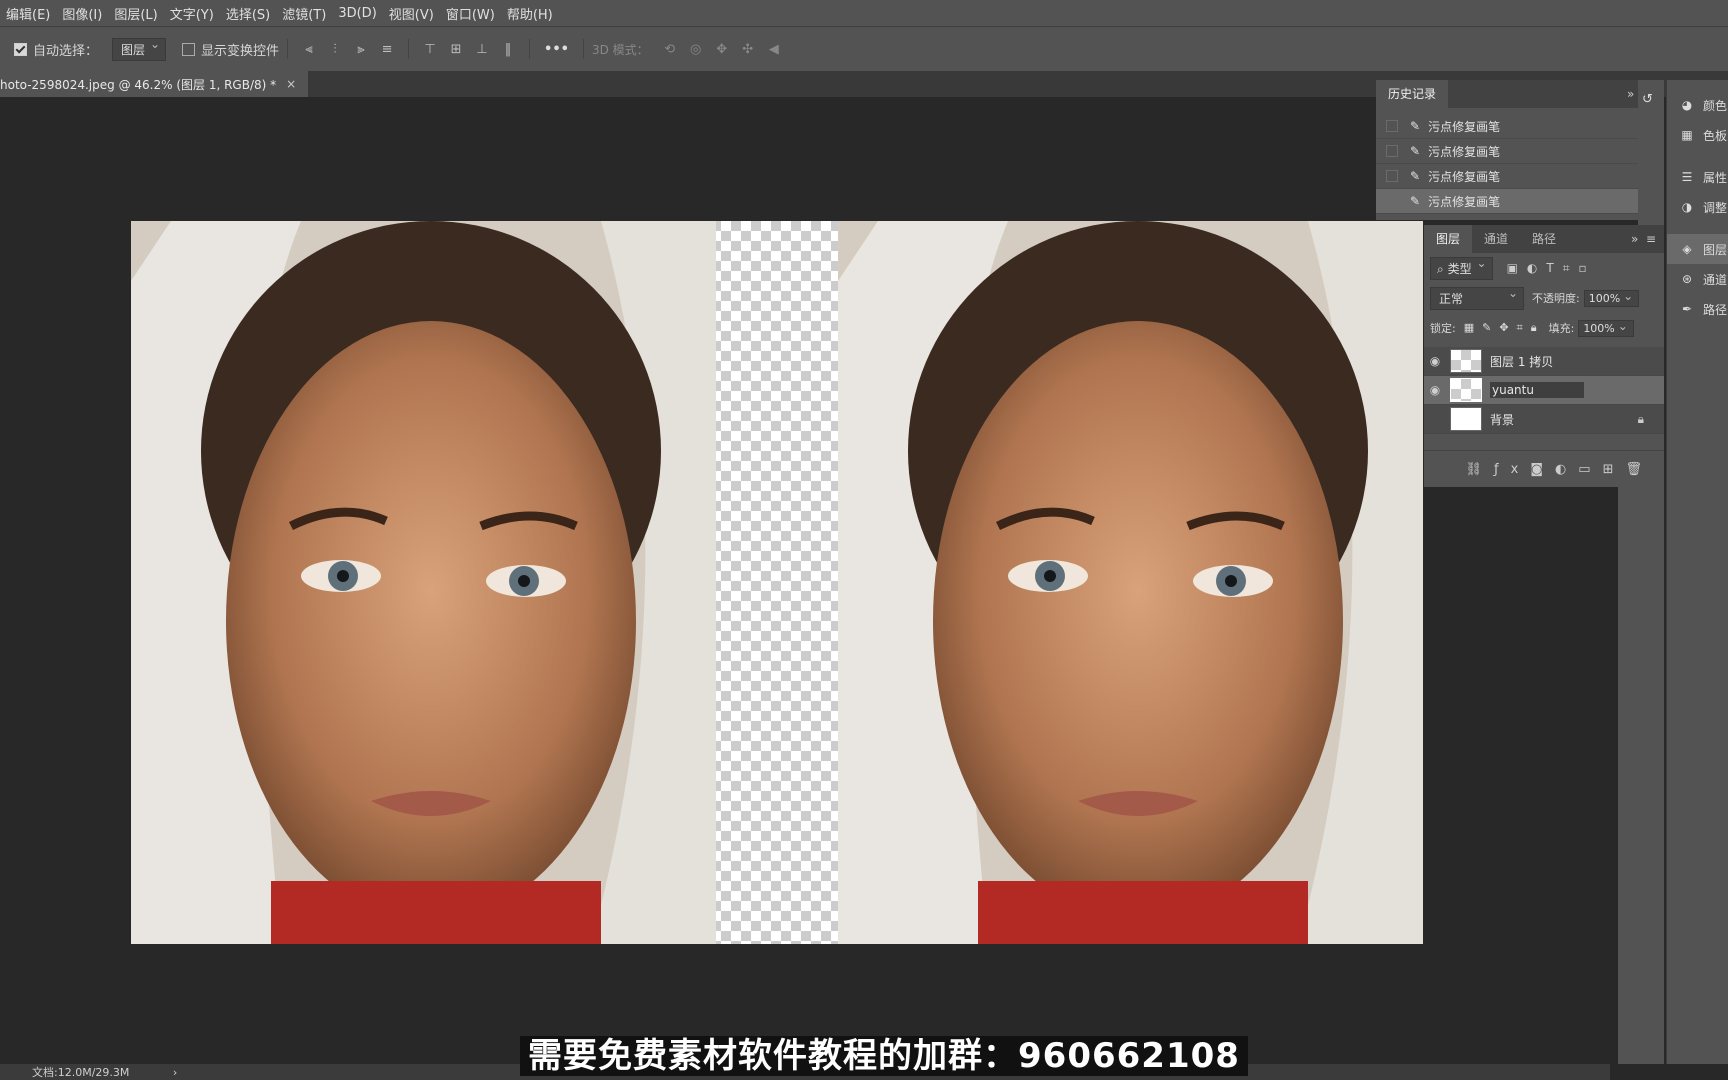 The height and width of the screenshot is (1080, 1728). Describe the element at coordinates (456, 49) in the screenshot. I see `align-middle-v-icon: ⊞` at that location.